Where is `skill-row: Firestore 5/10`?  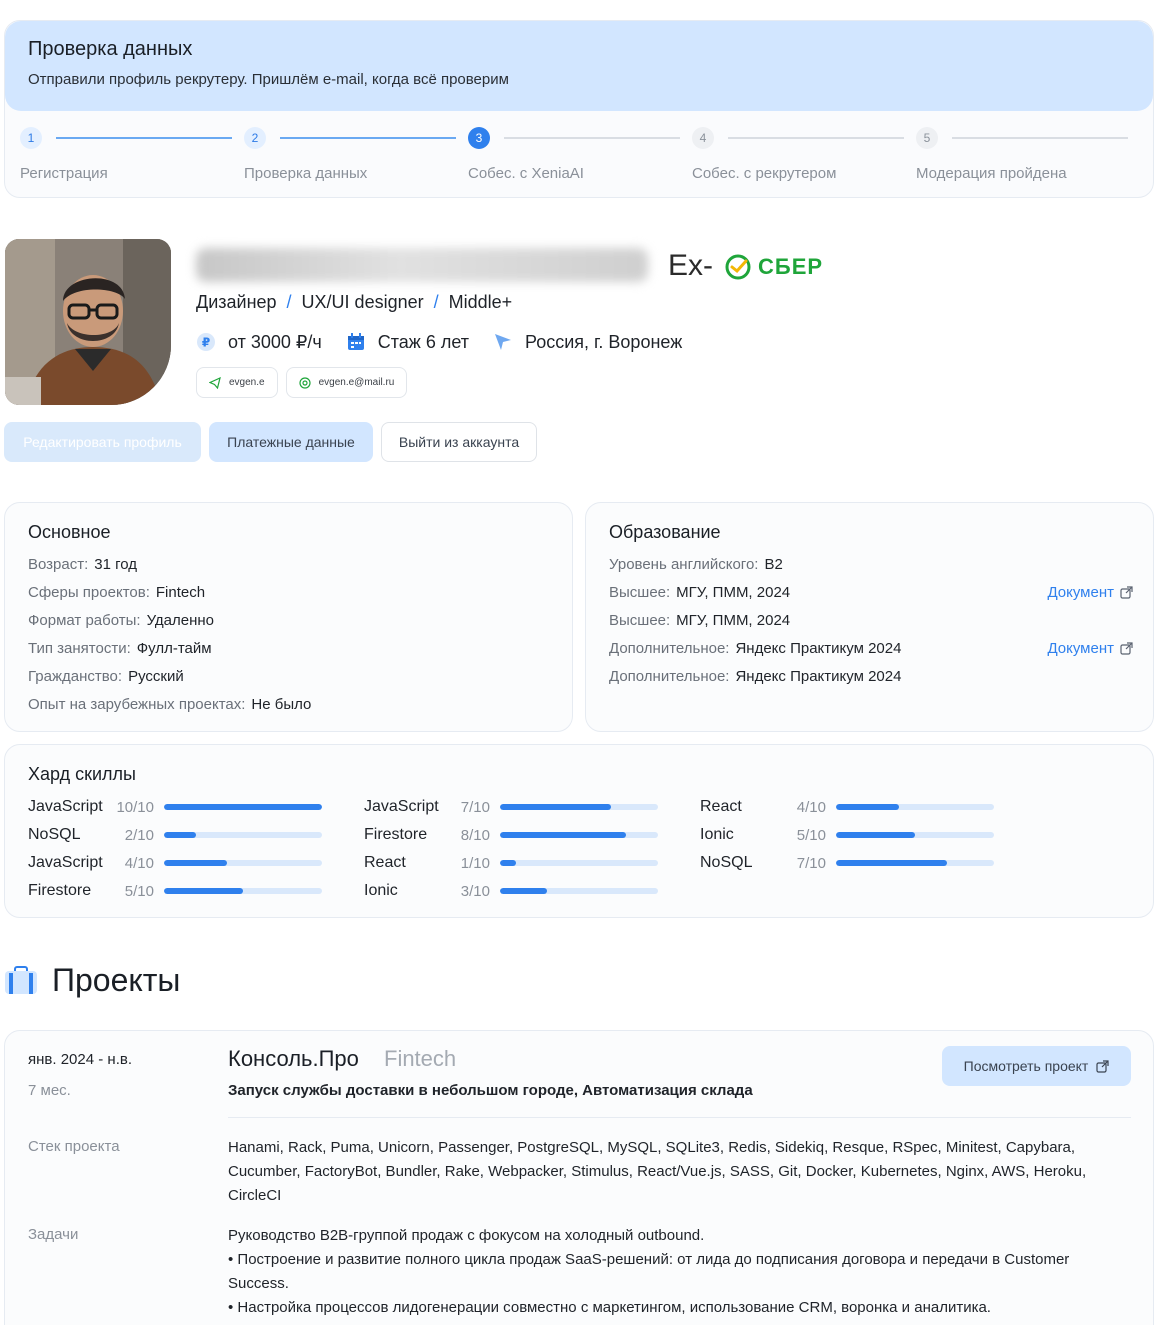 skill-row: Firestore 5/10 is located at coordinates (175, 891).